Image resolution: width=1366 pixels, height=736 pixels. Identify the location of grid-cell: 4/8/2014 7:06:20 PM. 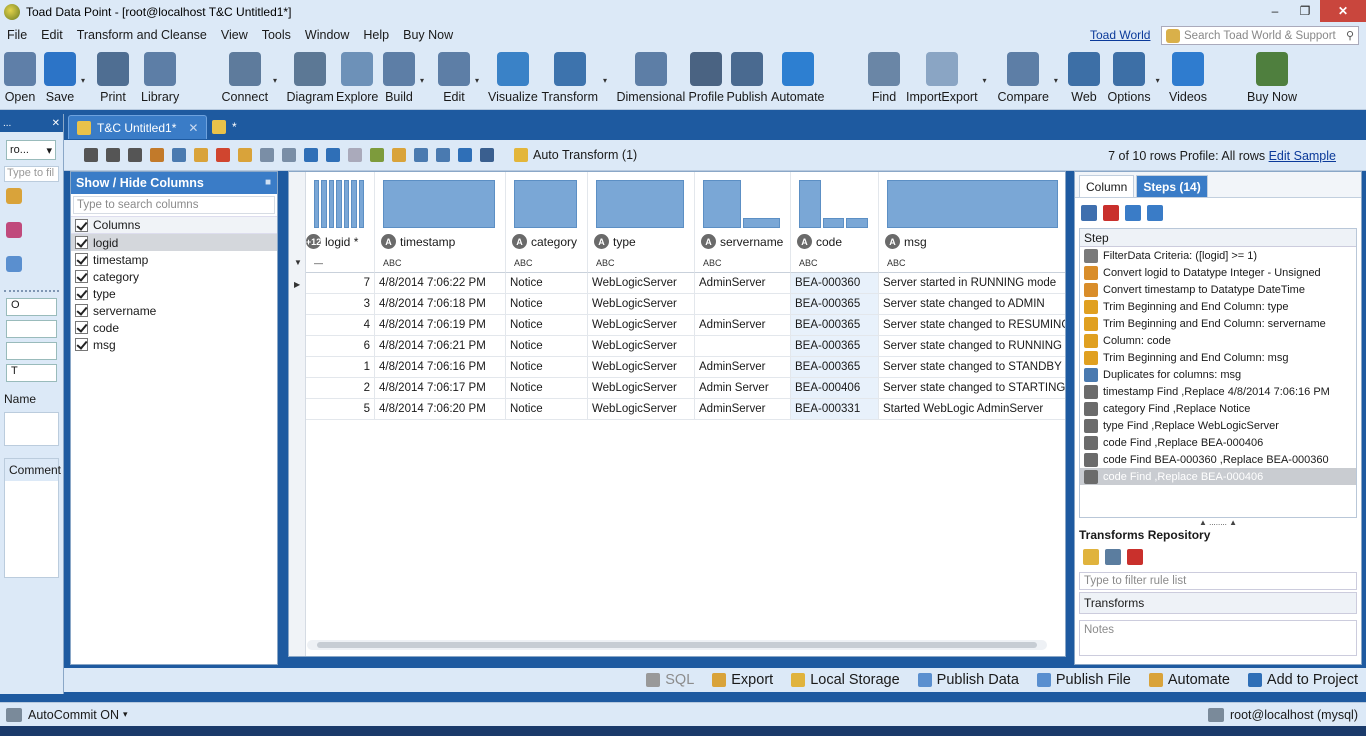
(440, 409).